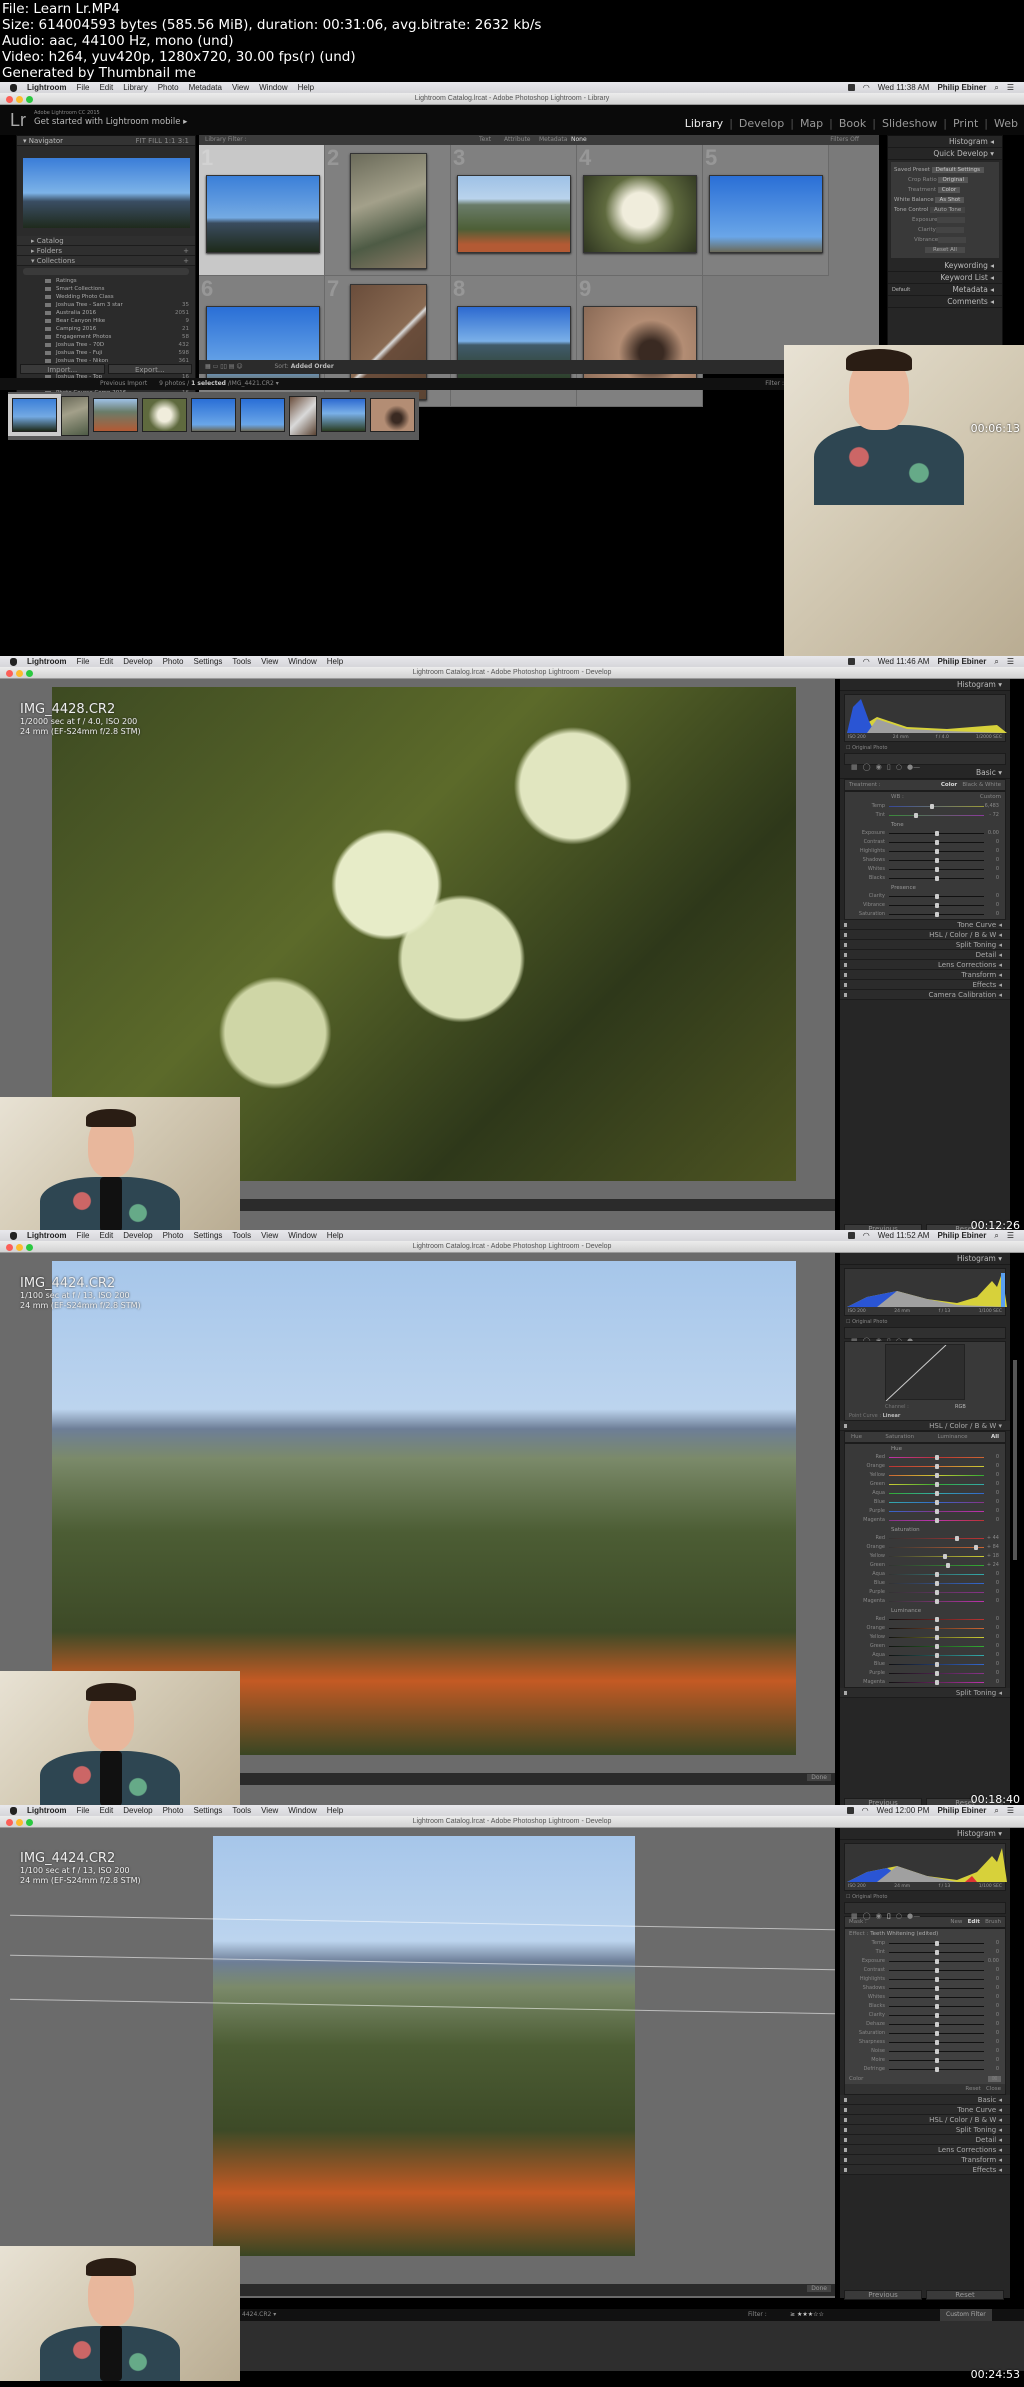  I want to click on hsl-tab-saturation: Saturation, so click(899, 1437).